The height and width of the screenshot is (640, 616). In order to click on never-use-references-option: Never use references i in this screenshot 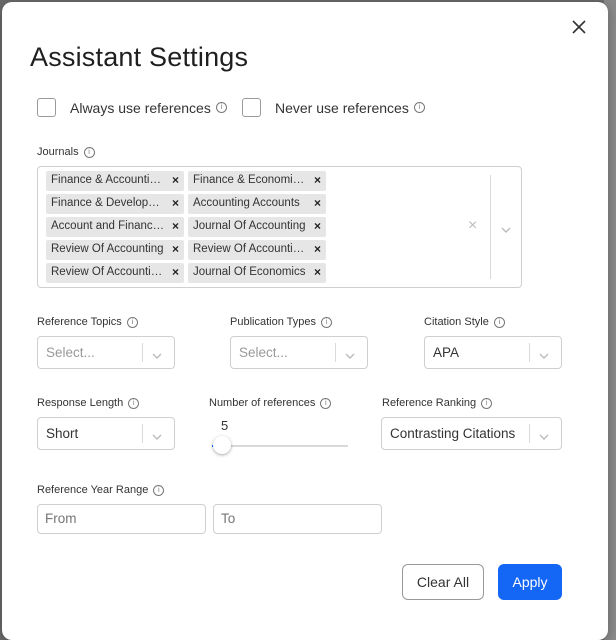, I will do `click(333, 107)`.